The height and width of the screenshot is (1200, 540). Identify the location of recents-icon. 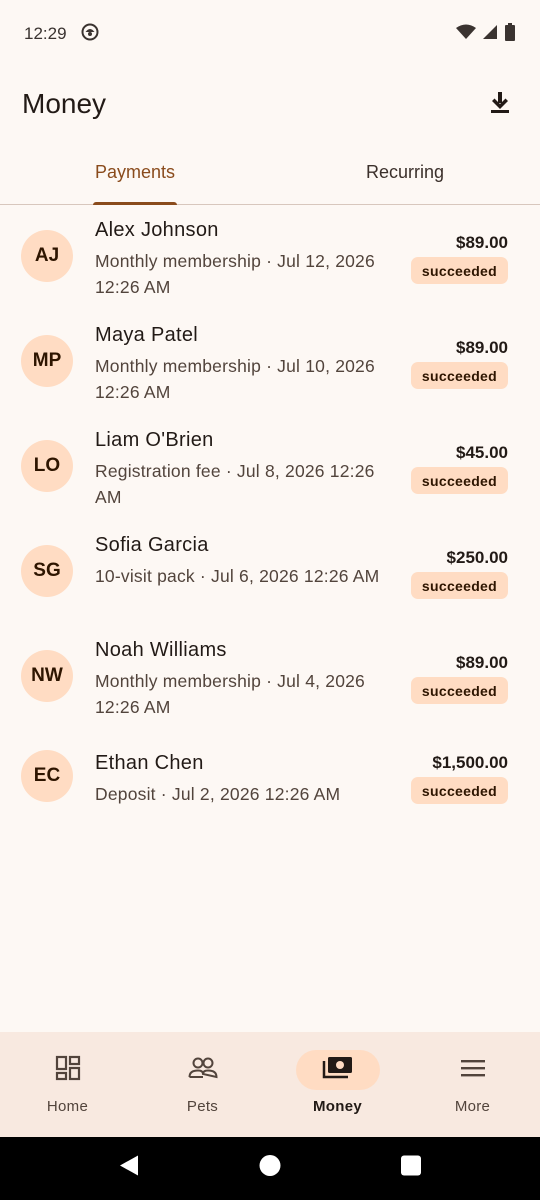
(411, 1168).